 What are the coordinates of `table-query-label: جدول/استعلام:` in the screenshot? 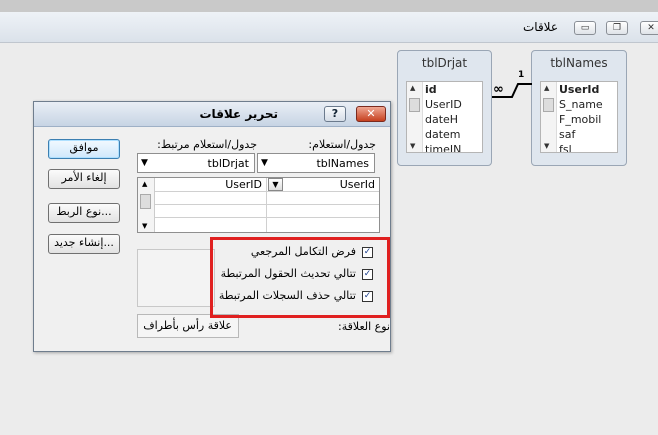 It's located at (342, 144).